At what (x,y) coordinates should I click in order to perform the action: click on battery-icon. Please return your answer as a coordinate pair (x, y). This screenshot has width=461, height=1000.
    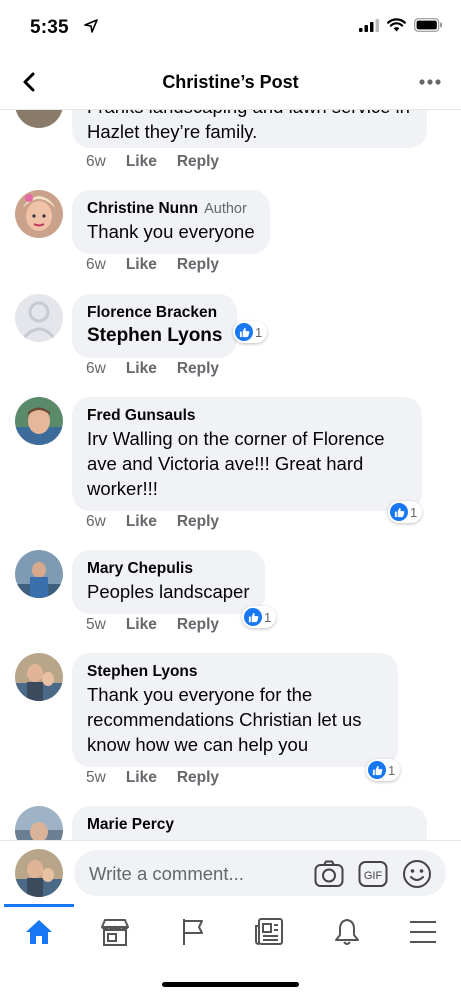
    Looking at the image, I should click on (428, 25).